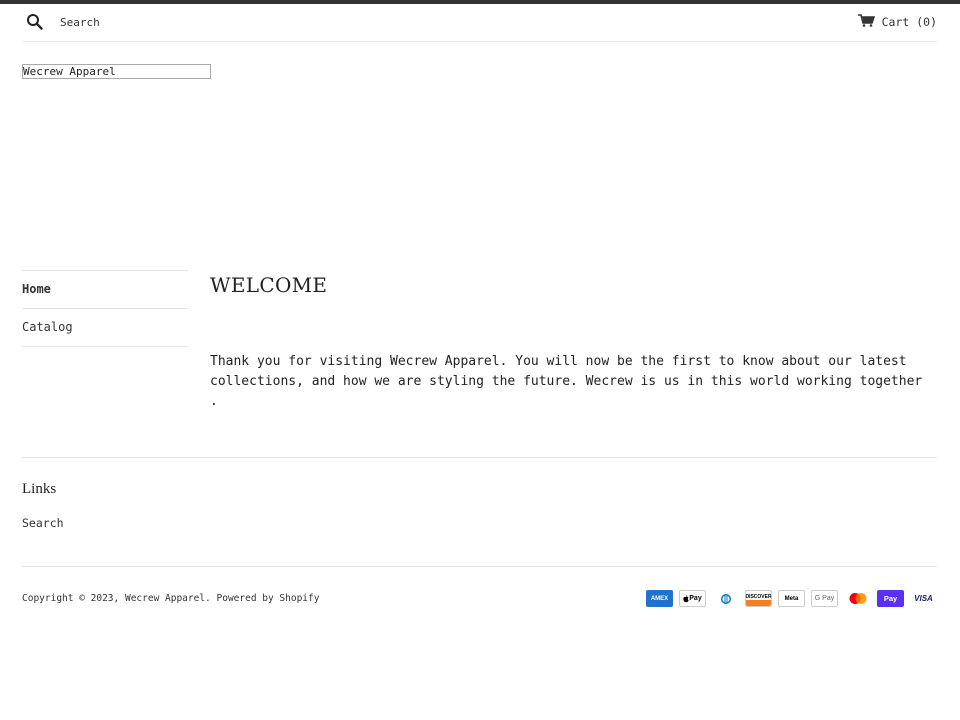 This screenshot has width=960, height=720. Describe the element at coordinates (43, 523) in the screenshot. I see `footer-link-search: Search` at that location.